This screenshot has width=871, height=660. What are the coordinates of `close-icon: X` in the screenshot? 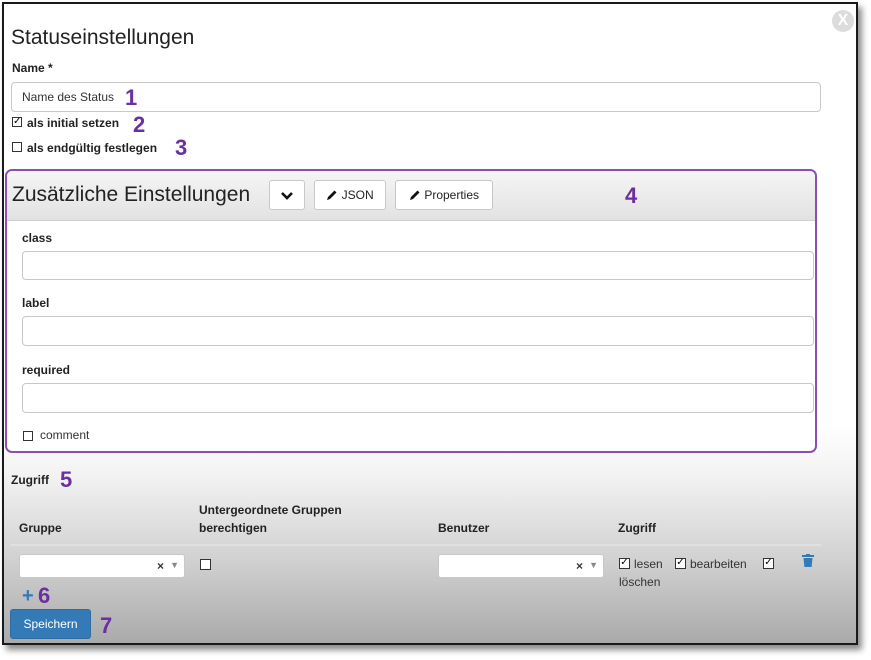 It's located at (843, 21).